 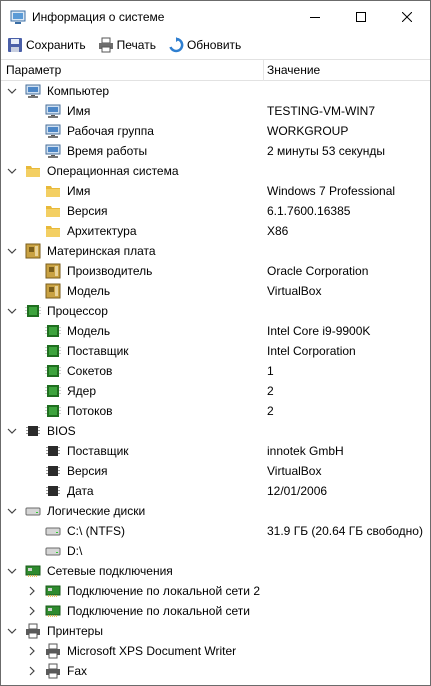 What do you see at coordinates (407, 16) in the screenshot?
I see `close-button` at bounding box center [407, 16].